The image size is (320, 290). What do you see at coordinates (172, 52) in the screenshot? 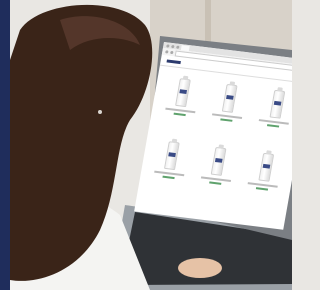
I see `forward-icon` at bounding box center [172, 52].